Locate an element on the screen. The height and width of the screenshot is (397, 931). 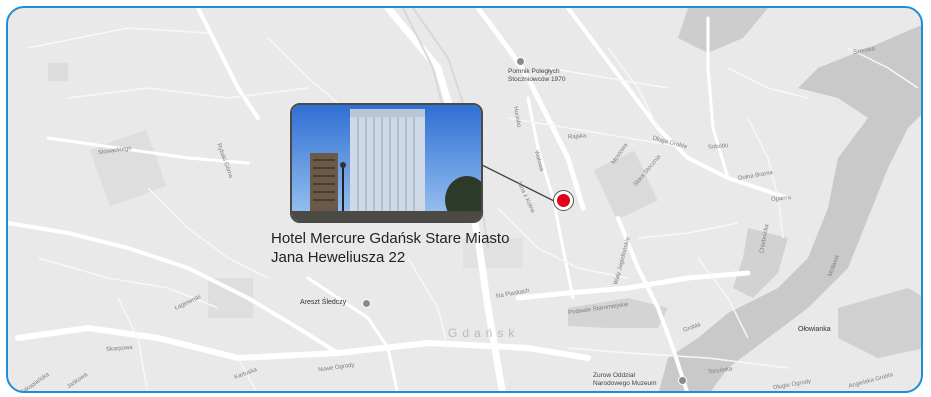
hotel-name: Hotel Mercure Gdańsk Stare Miasto is located at coordinates (390, 238).